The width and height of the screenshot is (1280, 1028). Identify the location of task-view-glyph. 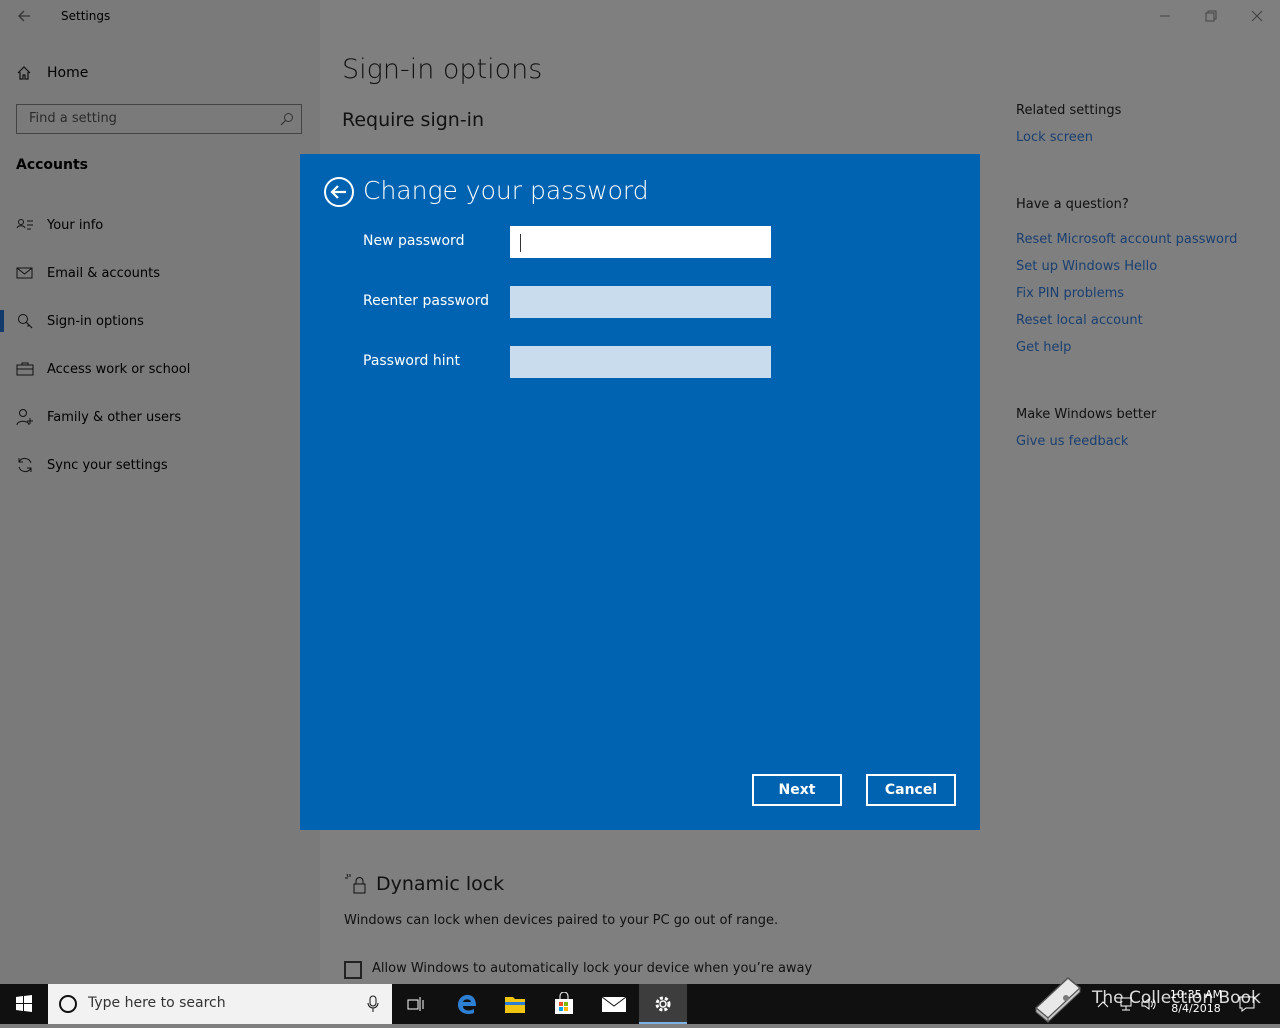
(415, 1004).